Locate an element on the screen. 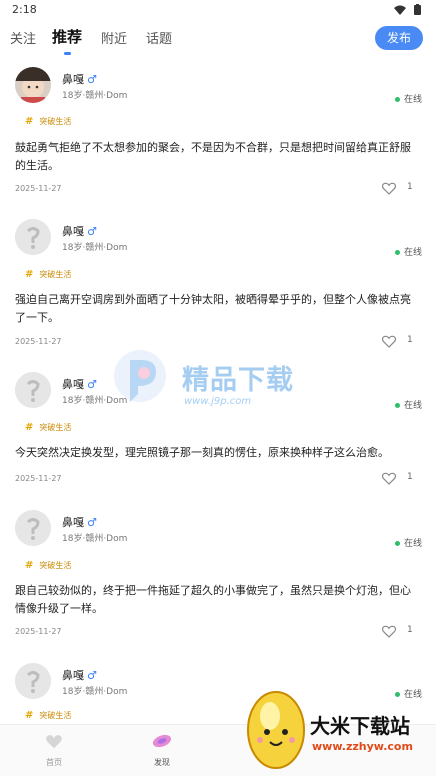 The width and height of the screenshot is (436, 776). tab-nearby: 附近 is located at coordinates (114, 37).